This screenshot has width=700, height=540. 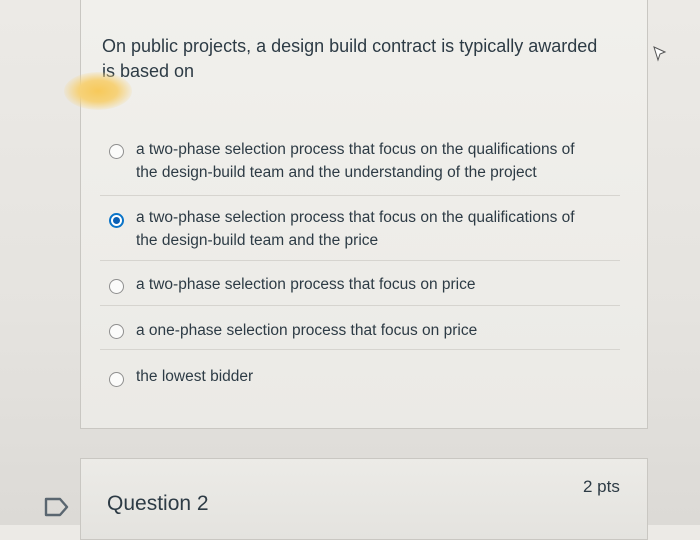 I want to click on answer-option-label-5: the lowest bidder, so click(x=195, y=376).